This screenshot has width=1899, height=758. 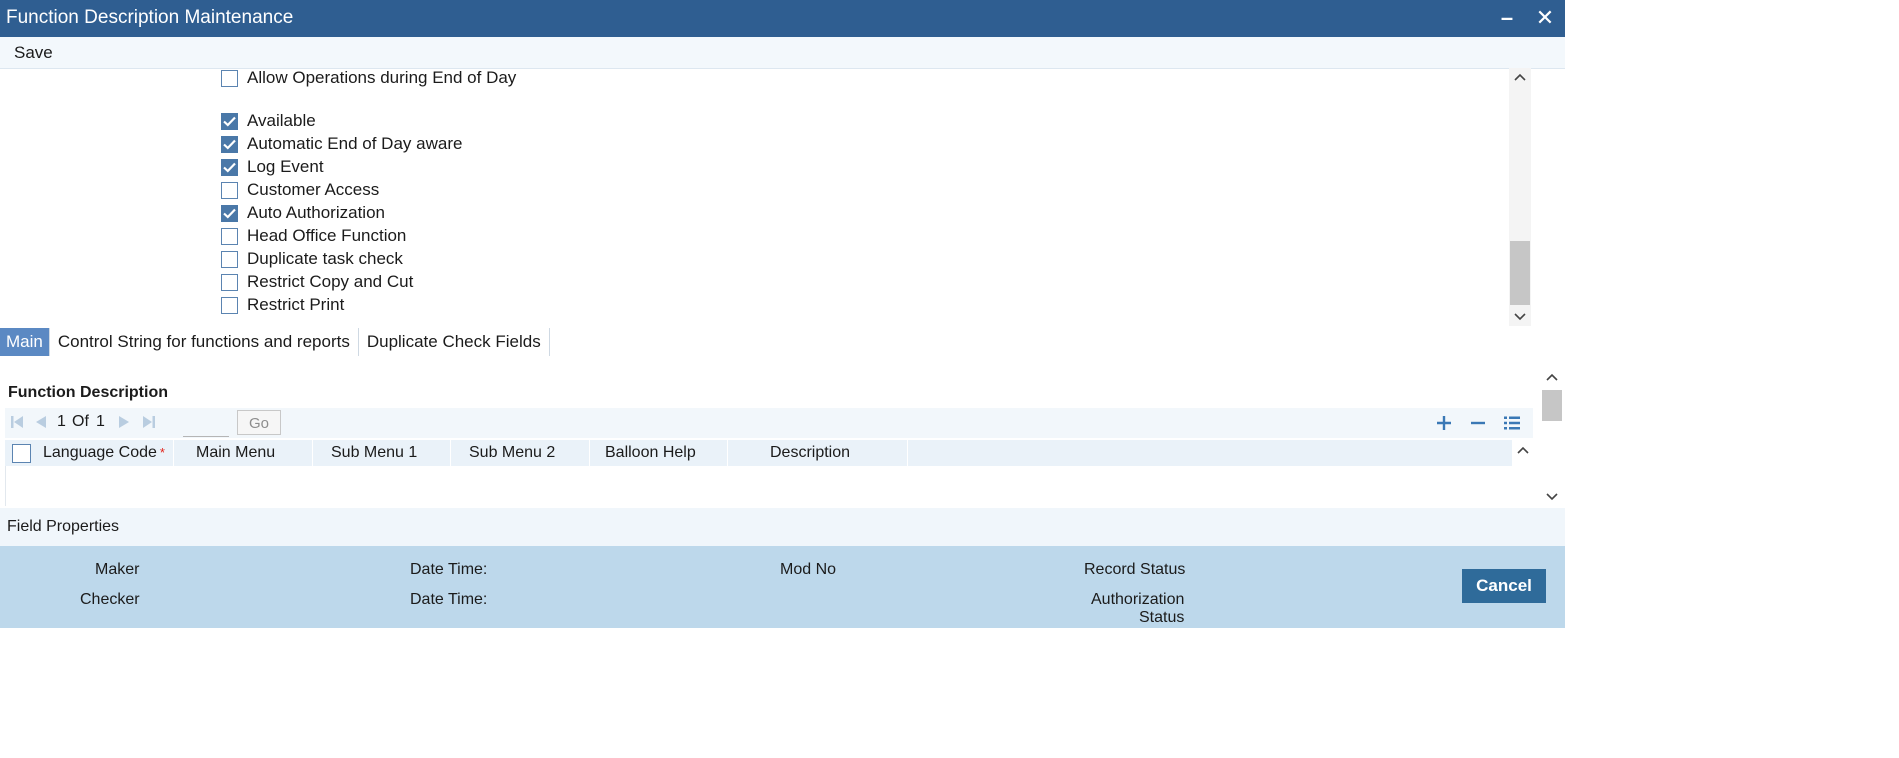 What do you see at coordinates (330, 281) in the screenshot?
I see `option-label: Restrict Copy and Cut` at bounding box center [330, 281].